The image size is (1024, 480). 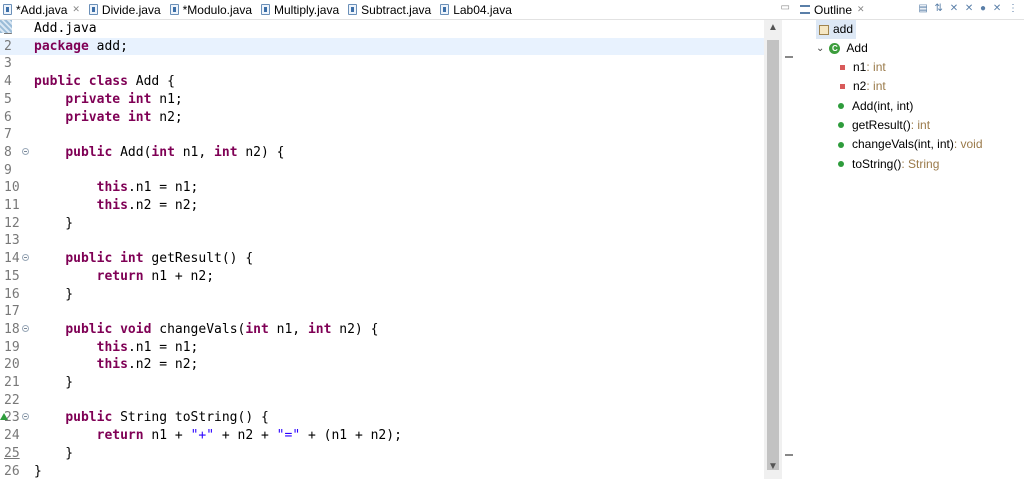 I want to click on line-number: 7, so click(x=8, y=135).